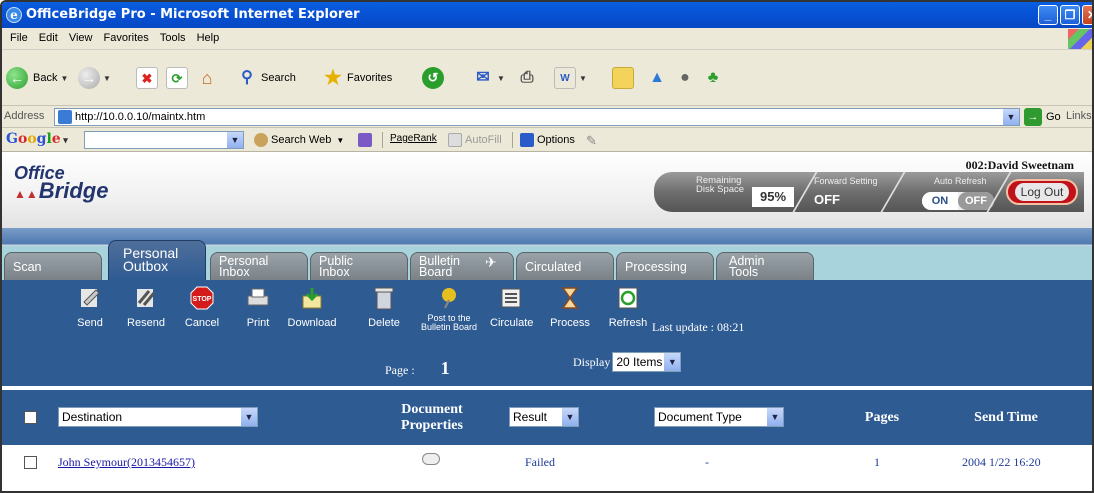 This screenshot has width=1094, height=493. Describe the element at coordinates (207, 78) in the screenshot. I see `home-button: ⌂` at that location.